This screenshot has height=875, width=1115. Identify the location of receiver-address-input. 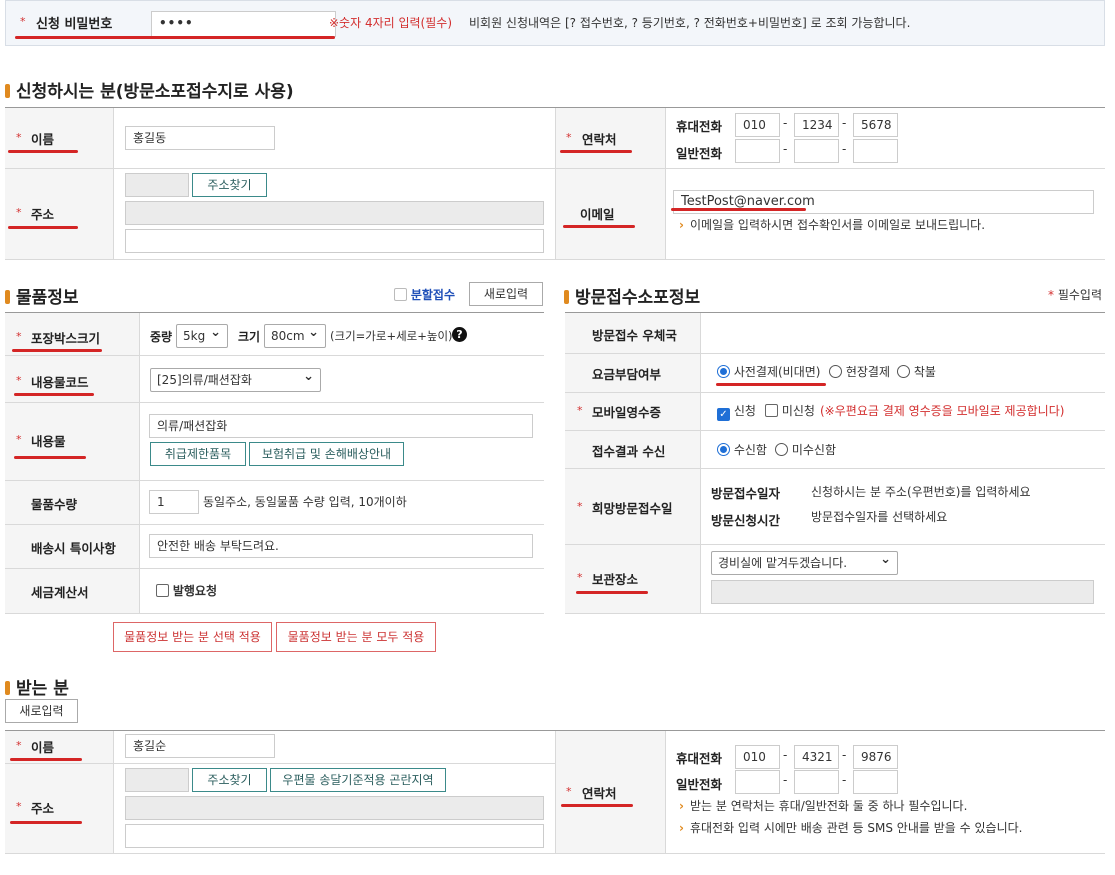
(334, 808).